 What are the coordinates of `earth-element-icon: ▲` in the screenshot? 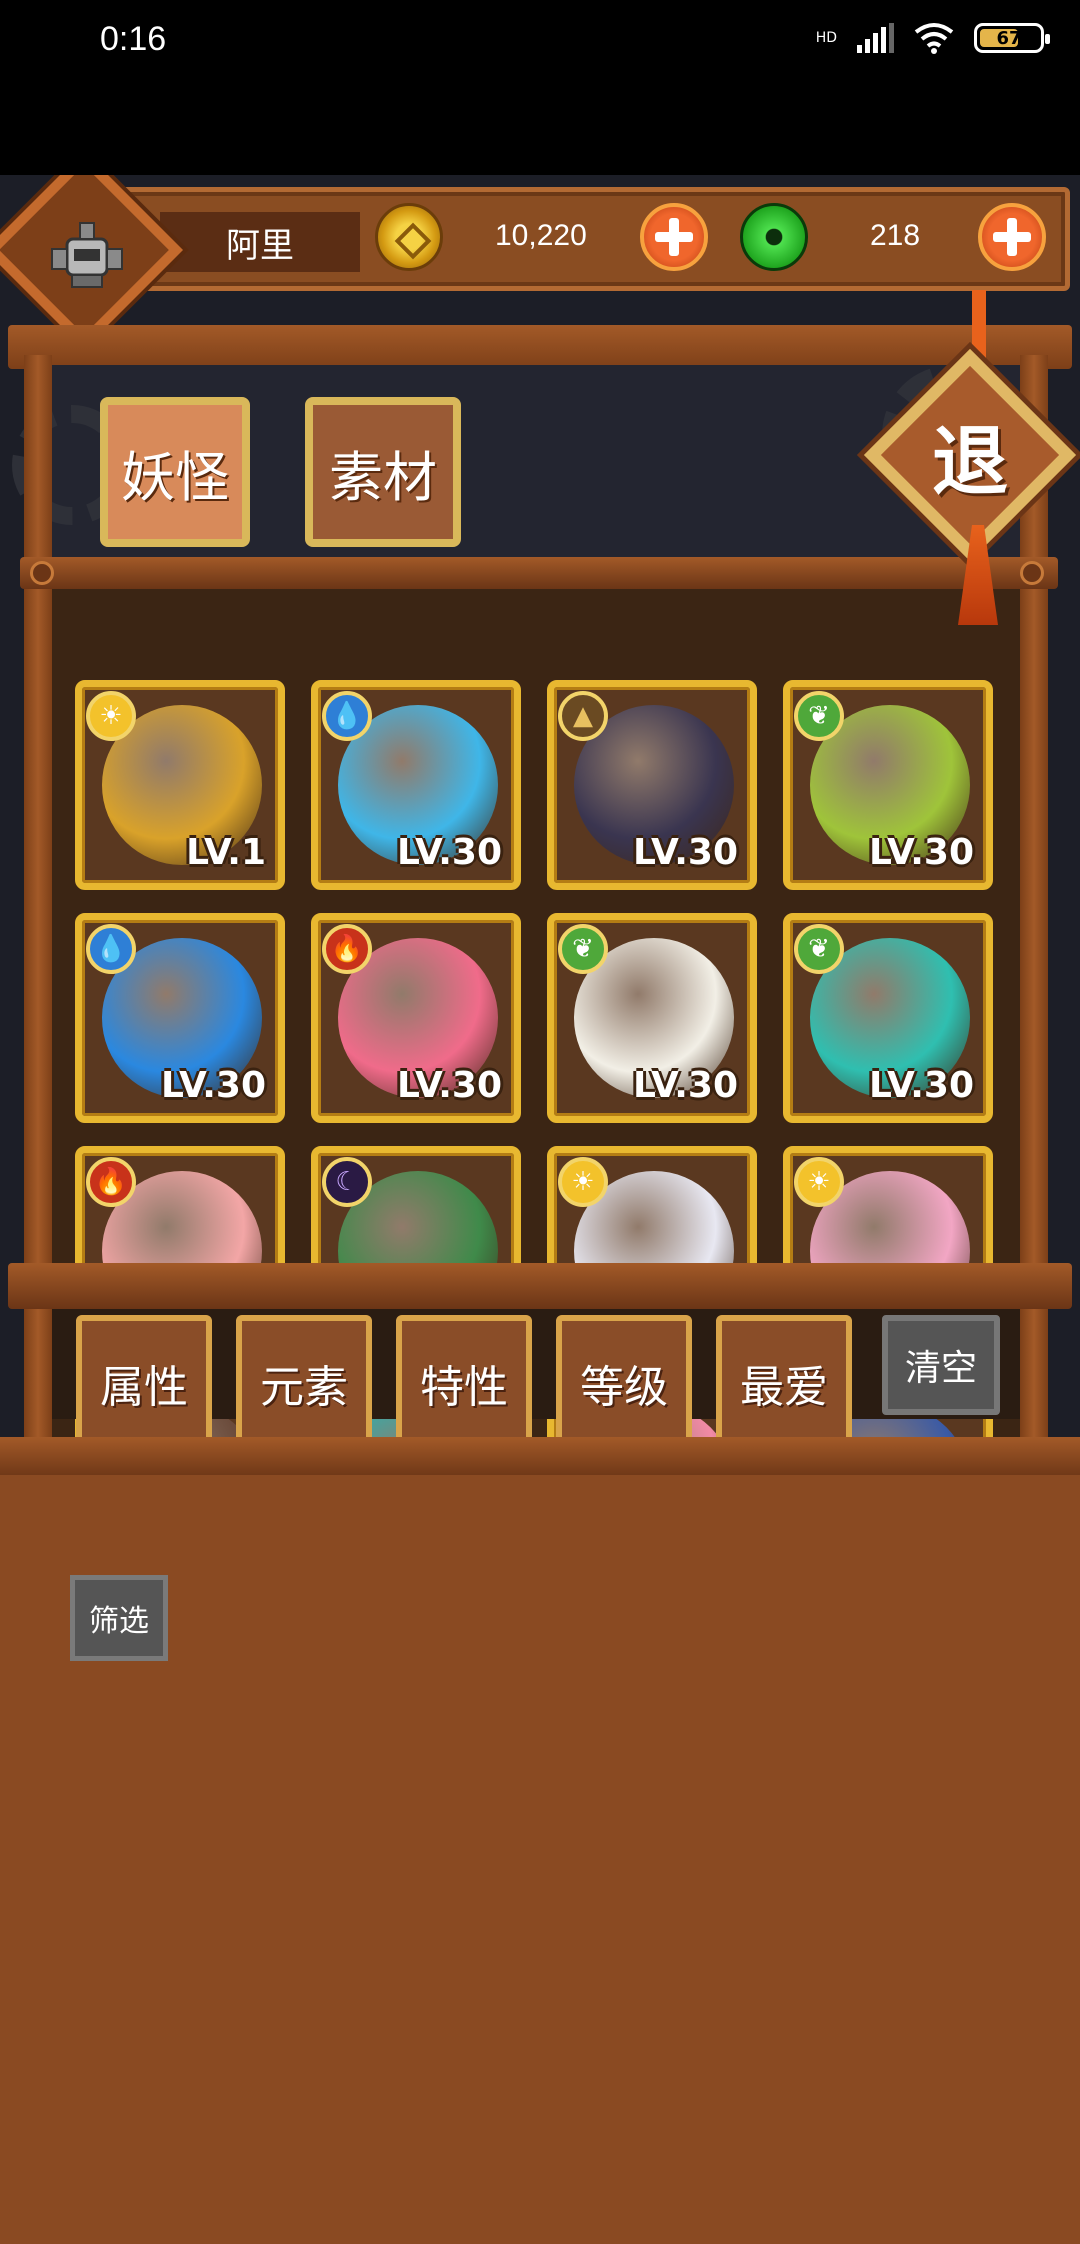 It's located at (583, 716).